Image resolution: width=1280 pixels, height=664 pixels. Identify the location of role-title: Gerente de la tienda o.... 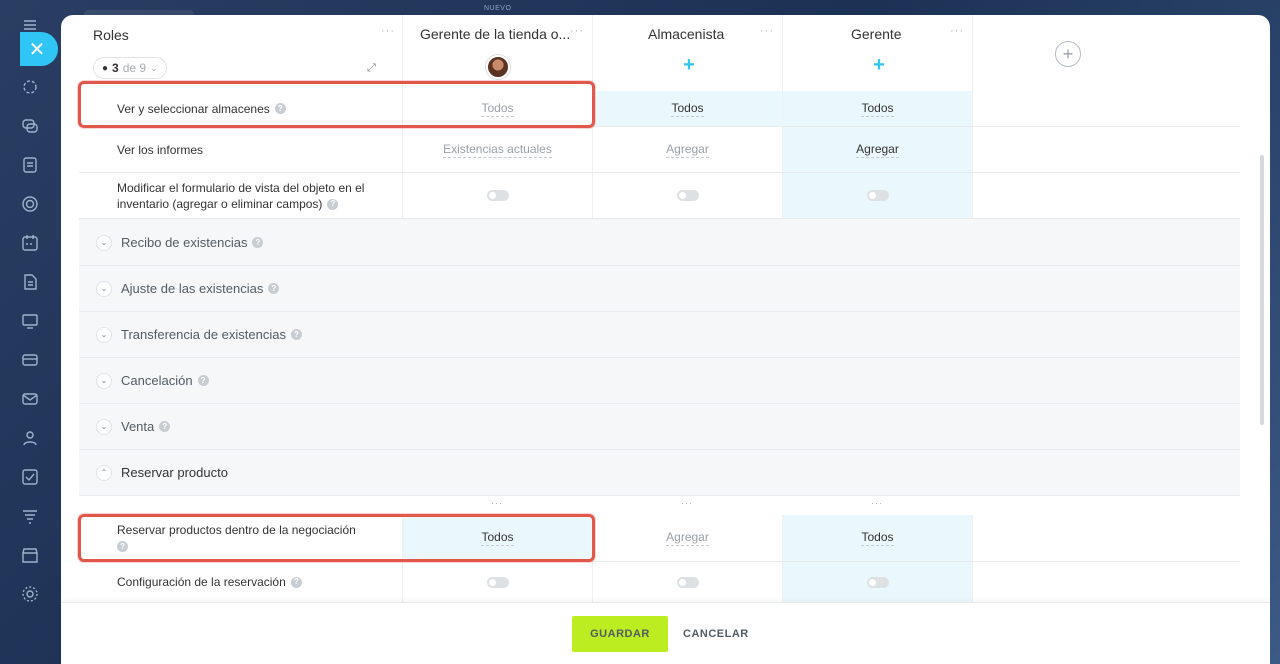
(495, 34).